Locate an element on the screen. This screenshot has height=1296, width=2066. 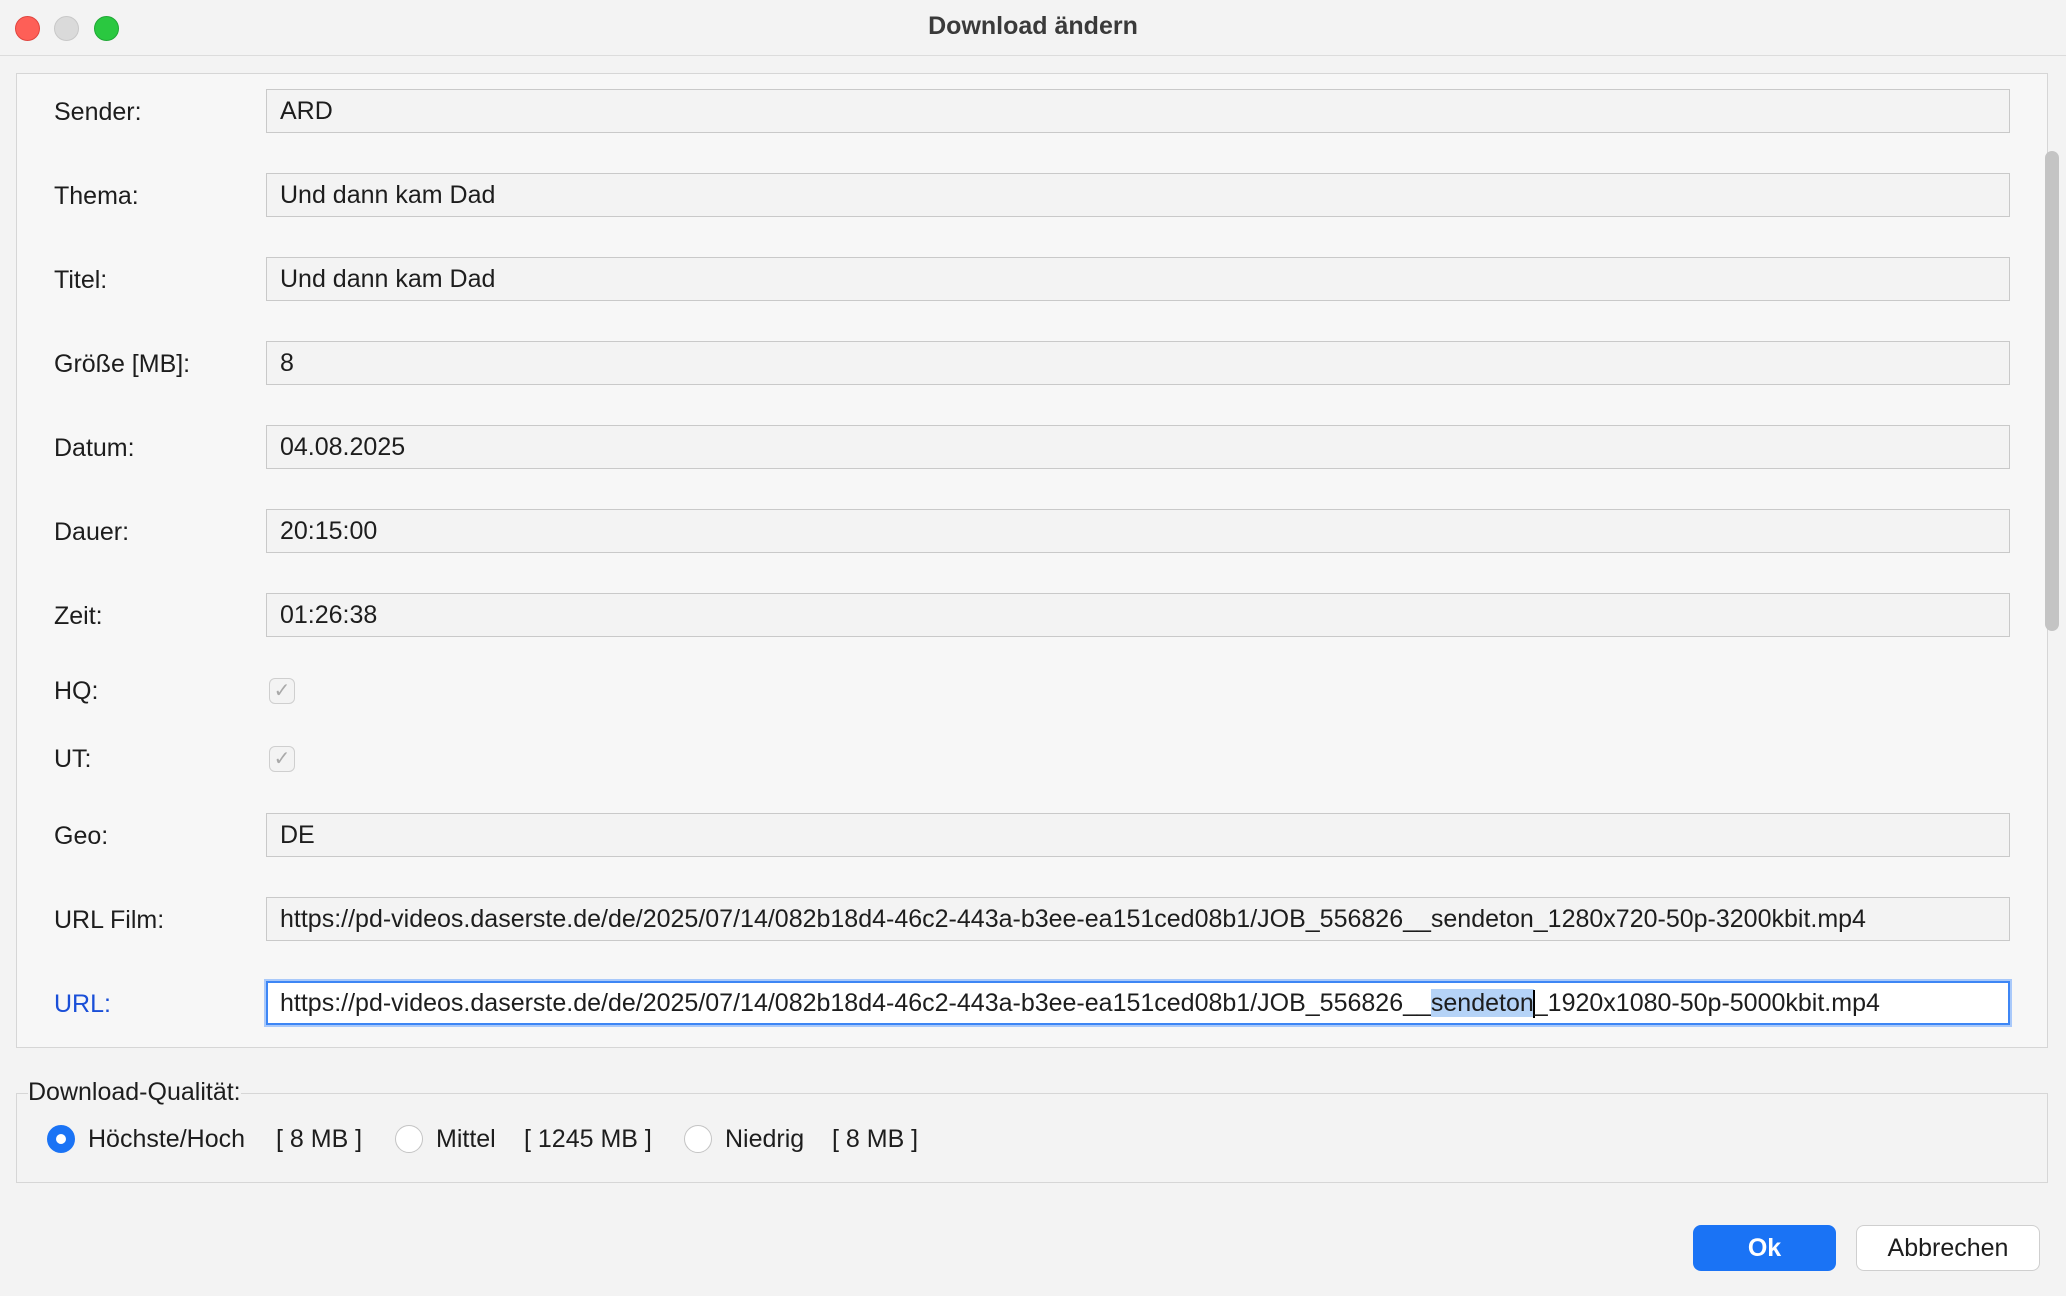
quality-low-label: Niedrig is located at coordinates (764, 1139).